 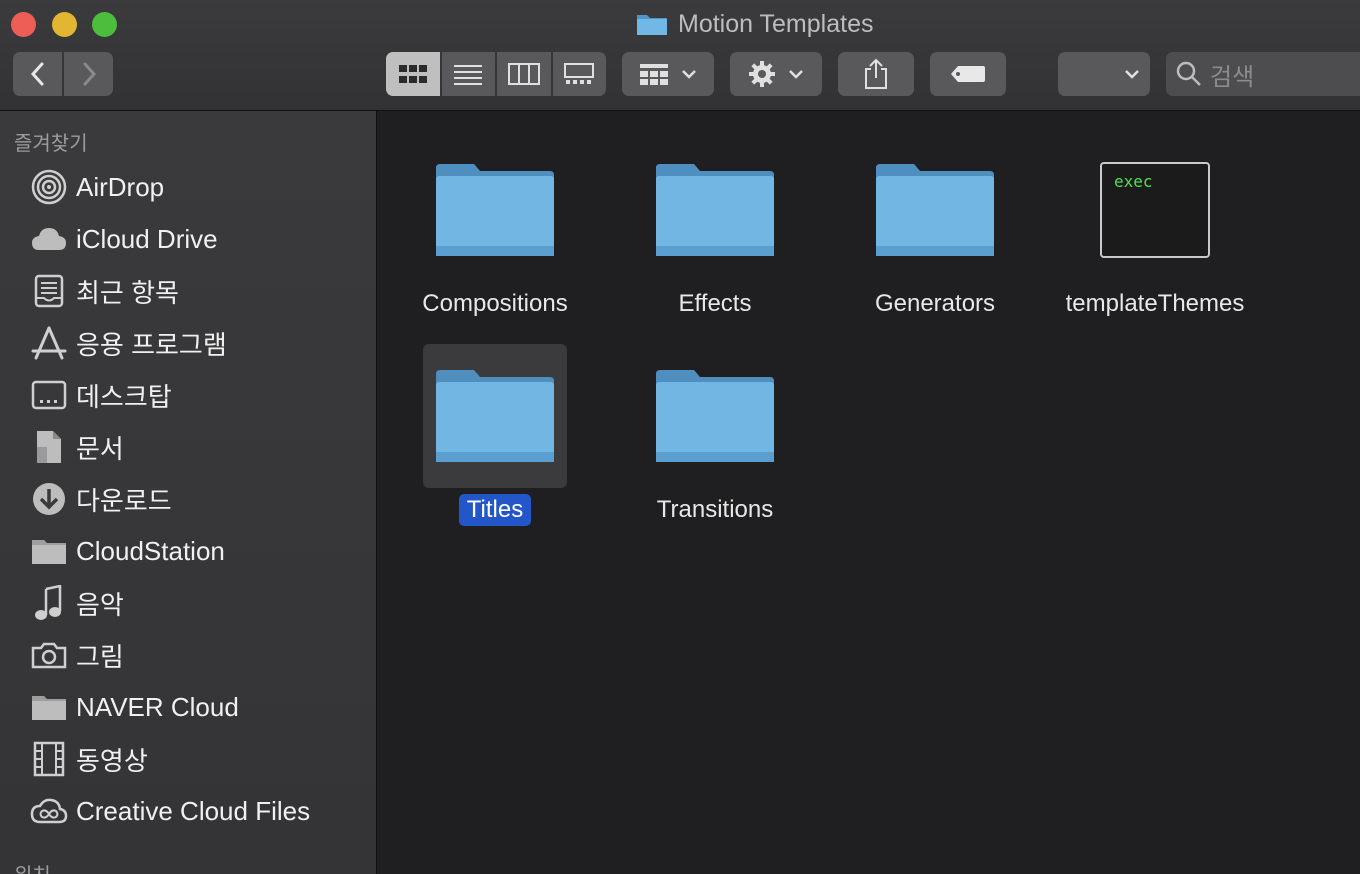 I want to click on sidebar-item-label: 다운로드, so click(x=124, y=500).